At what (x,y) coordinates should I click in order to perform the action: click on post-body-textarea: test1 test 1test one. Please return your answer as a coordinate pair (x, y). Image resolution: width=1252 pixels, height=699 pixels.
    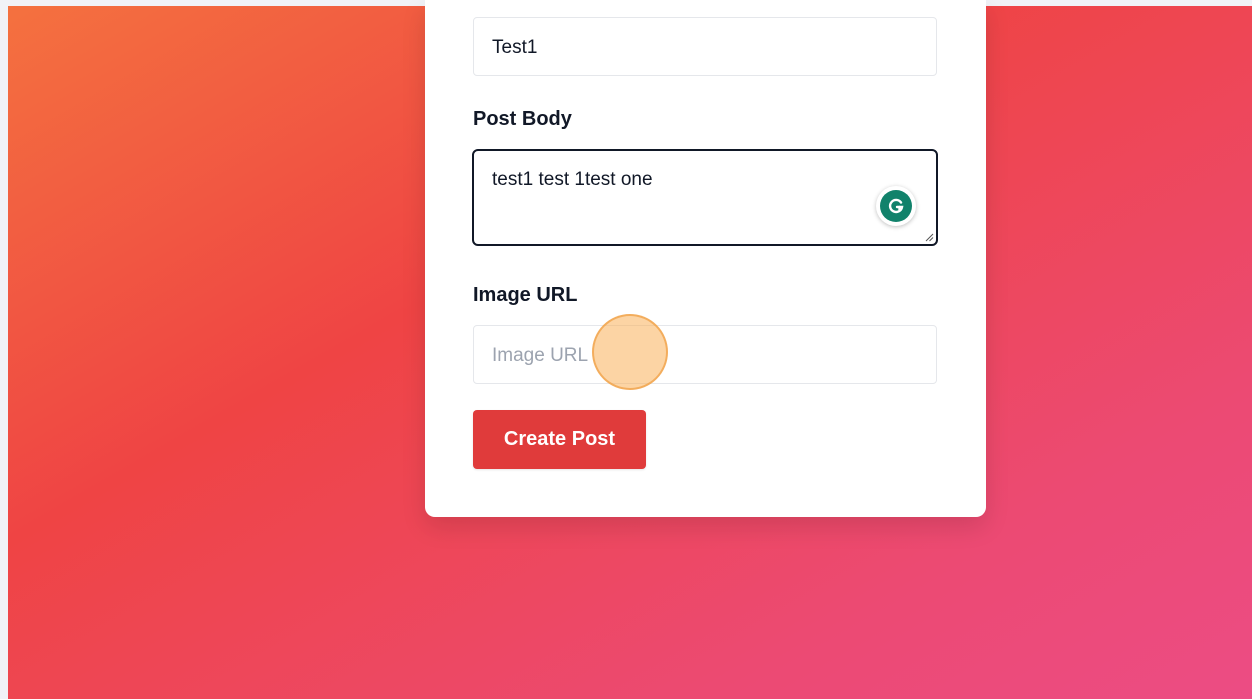
    Looking at the image, I should click on (705, 197).